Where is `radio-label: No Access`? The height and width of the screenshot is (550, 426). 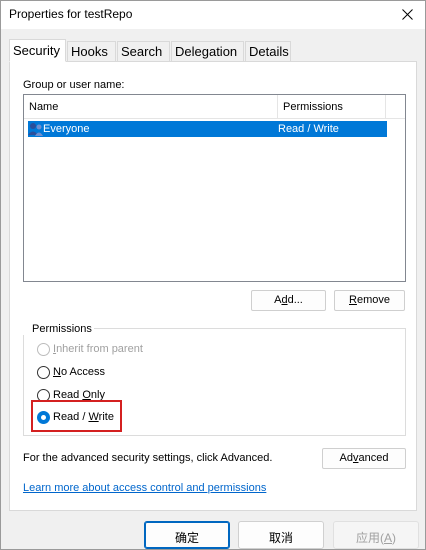
radio-label: No Access is located at coordinates (79, 372).